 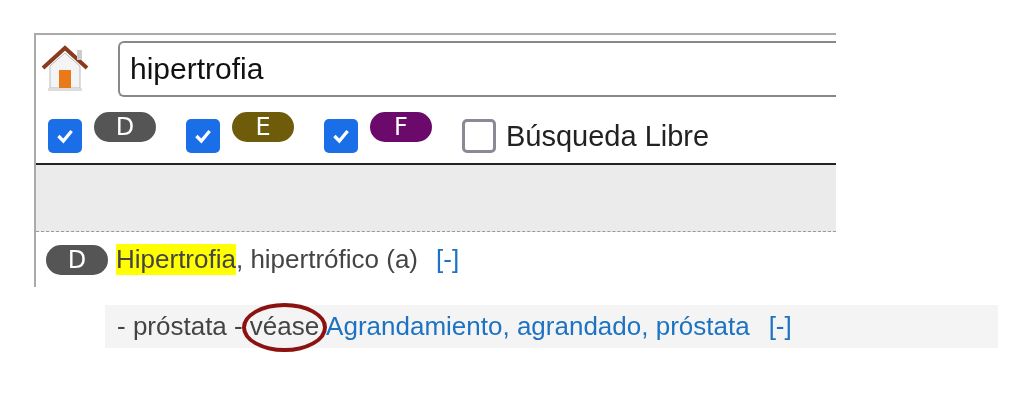 I want to click on category-badge: E, so click(x=263, y=127).